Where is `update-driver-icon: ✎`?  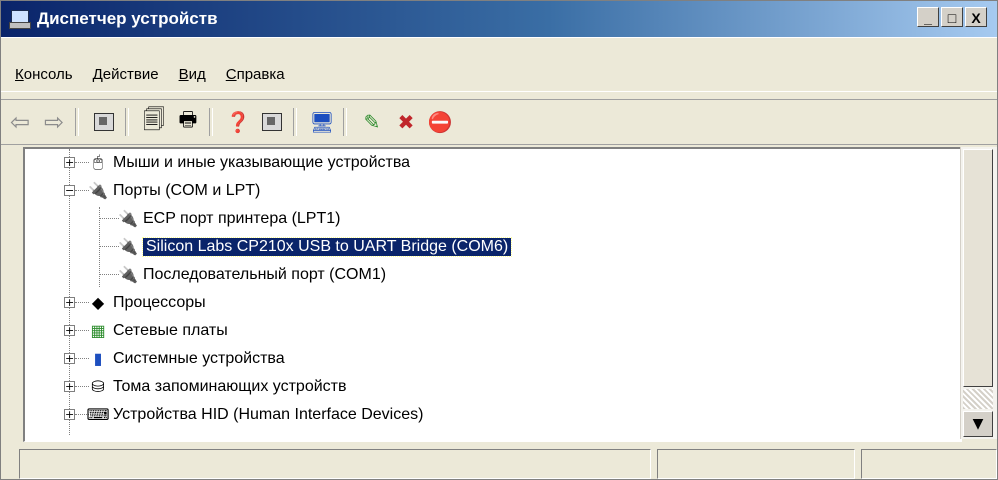
update-driver-icon: ✎ is located at coordinates (372, 122).